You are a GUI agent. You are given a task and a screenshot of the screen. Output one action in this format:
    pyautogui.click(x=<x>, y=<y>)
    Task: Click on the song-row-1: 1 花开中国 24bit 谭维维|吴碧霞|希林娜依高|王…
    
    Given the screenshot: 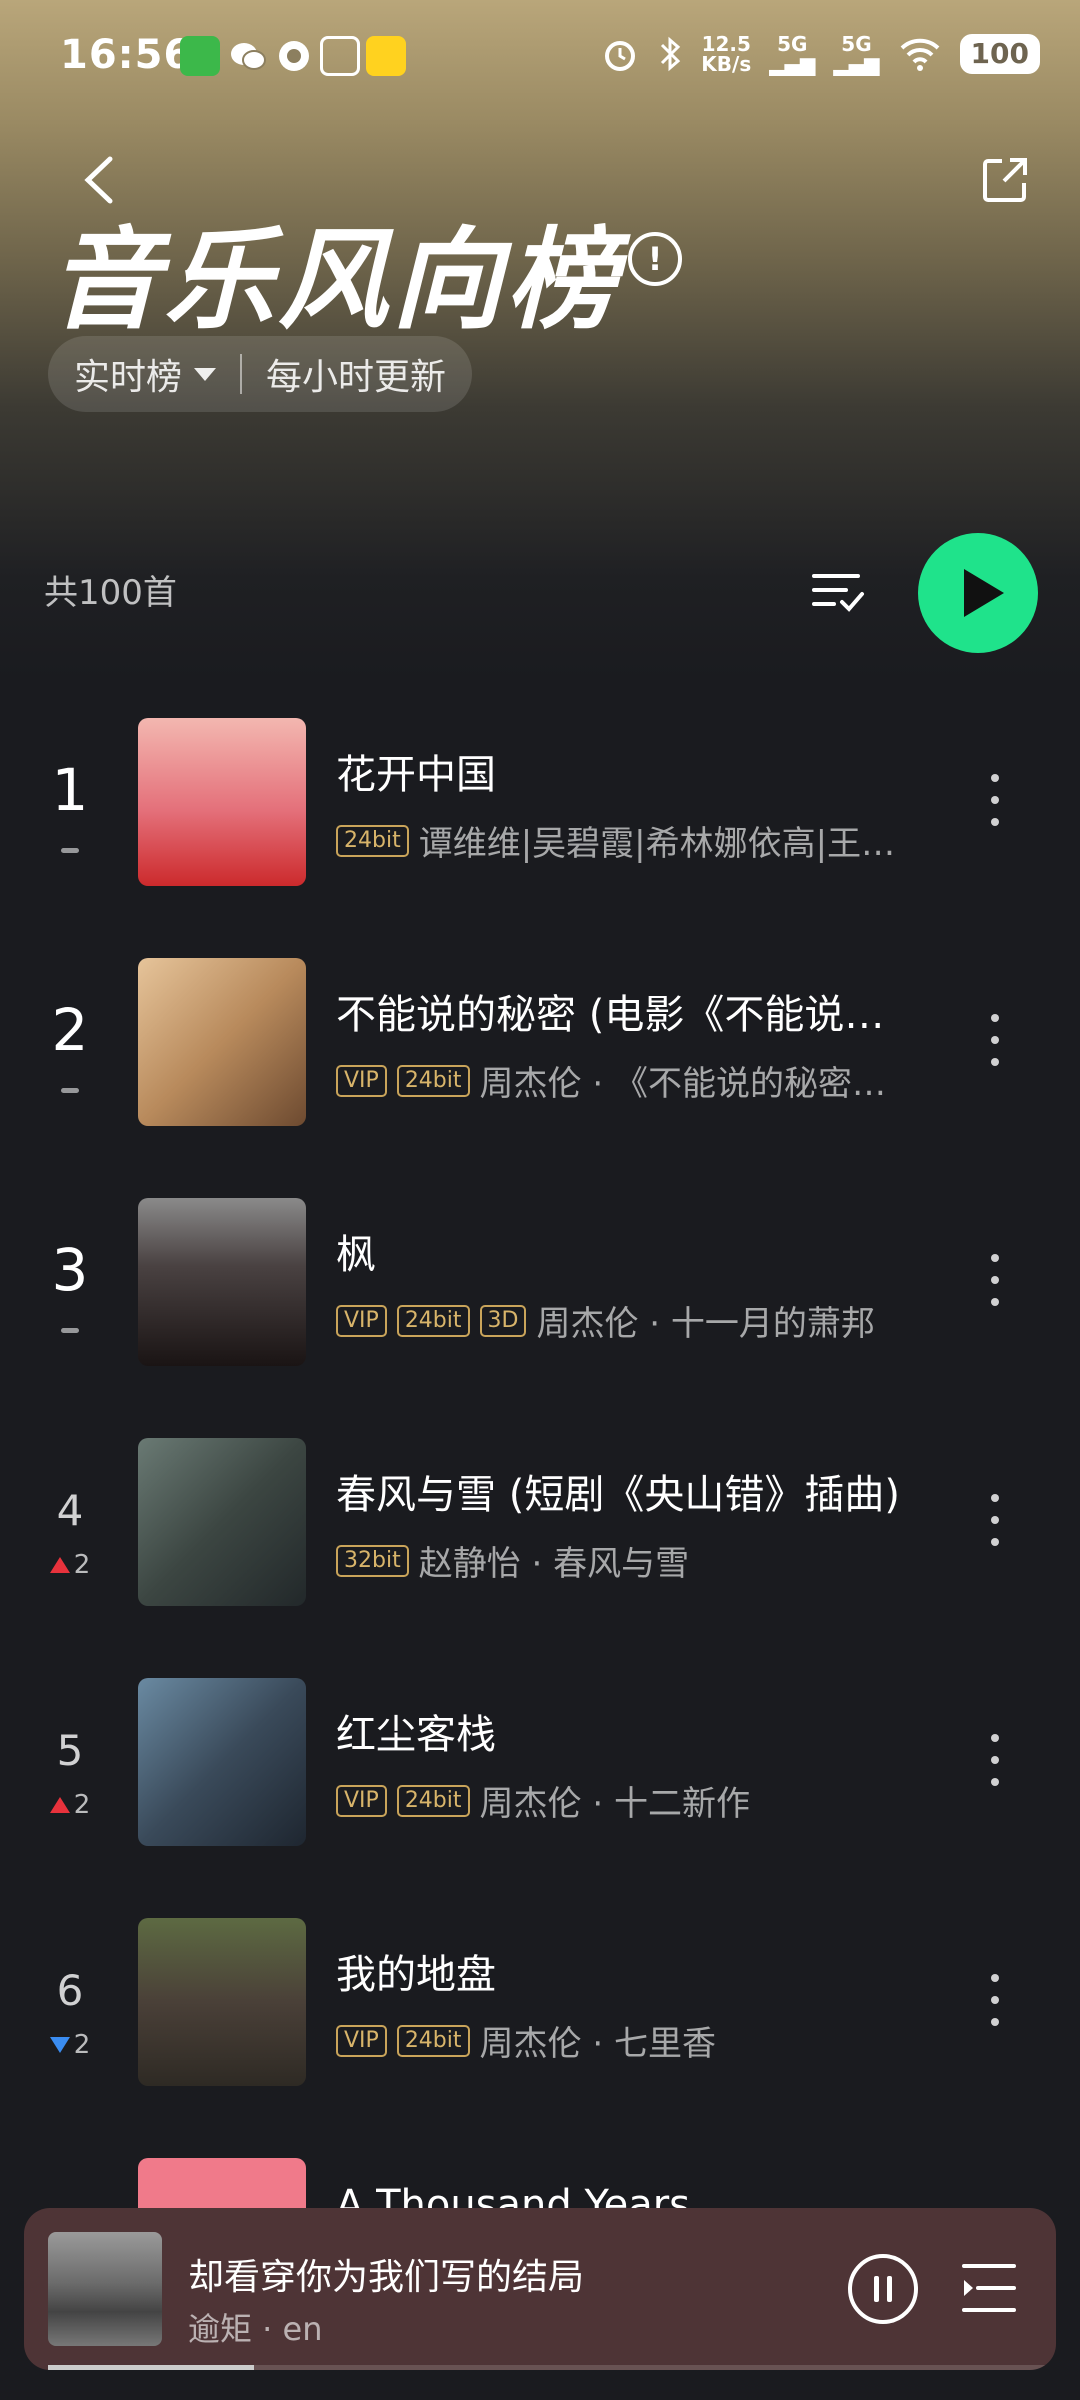 What is the action you would take?
    pyautogui.click(x=540, y=803)
    